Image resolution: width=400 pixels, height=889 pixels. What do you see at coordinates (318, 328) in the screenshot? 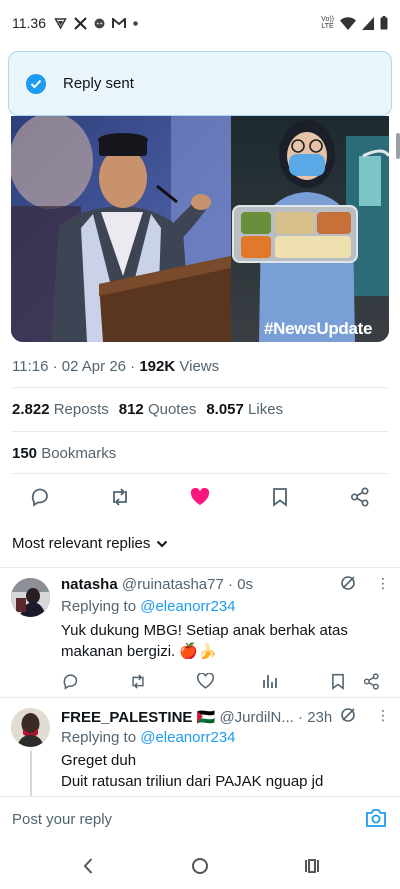
I see `news-update-watermark: #NewsUpdate` at bounding box center [318, 328].